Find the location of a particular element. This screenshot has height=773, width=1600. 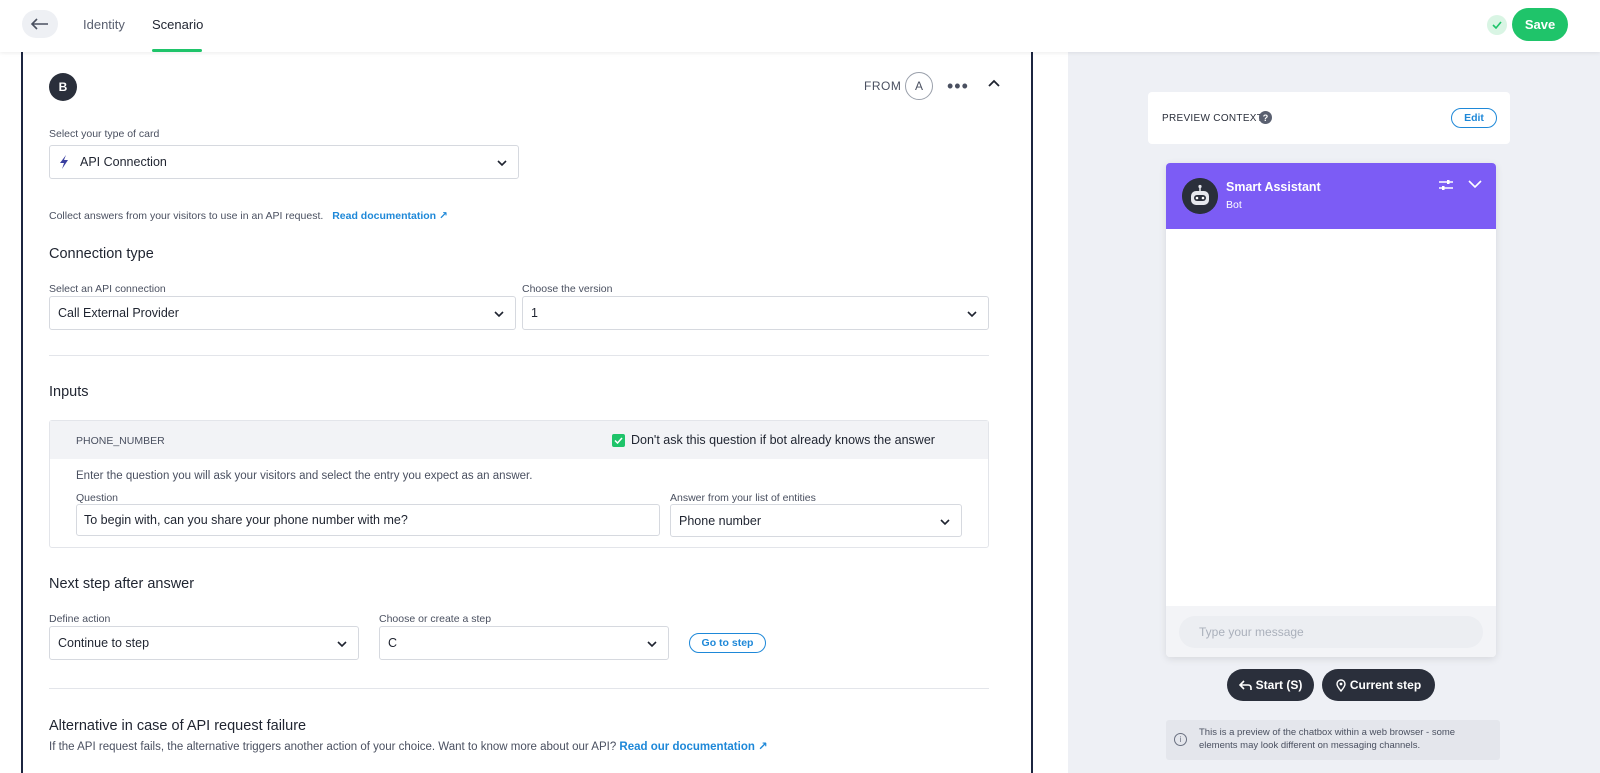

bot-role: Bot is located at coordinates (1234, 205).